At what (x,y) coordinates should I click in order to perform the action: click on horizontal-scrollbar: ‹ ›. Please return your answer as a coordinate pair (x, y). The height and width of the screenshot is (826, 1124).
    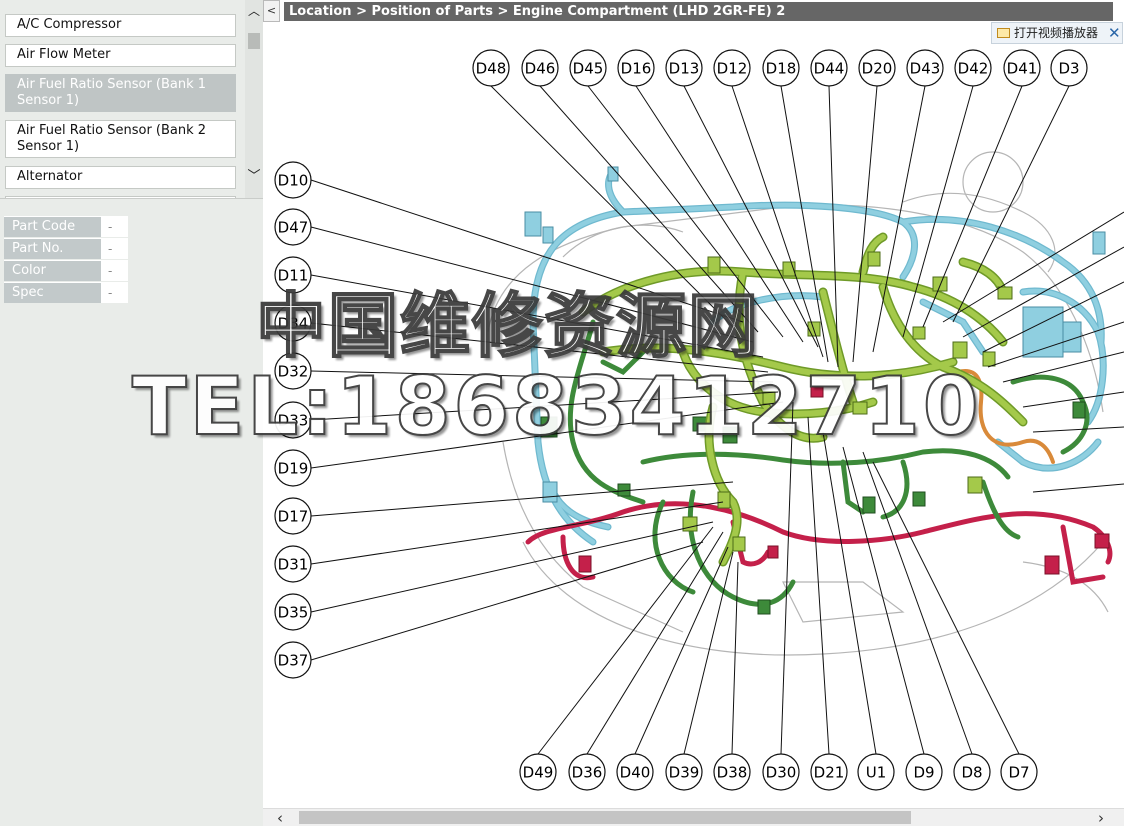
    Looking at the image, I should click on (693, 817).